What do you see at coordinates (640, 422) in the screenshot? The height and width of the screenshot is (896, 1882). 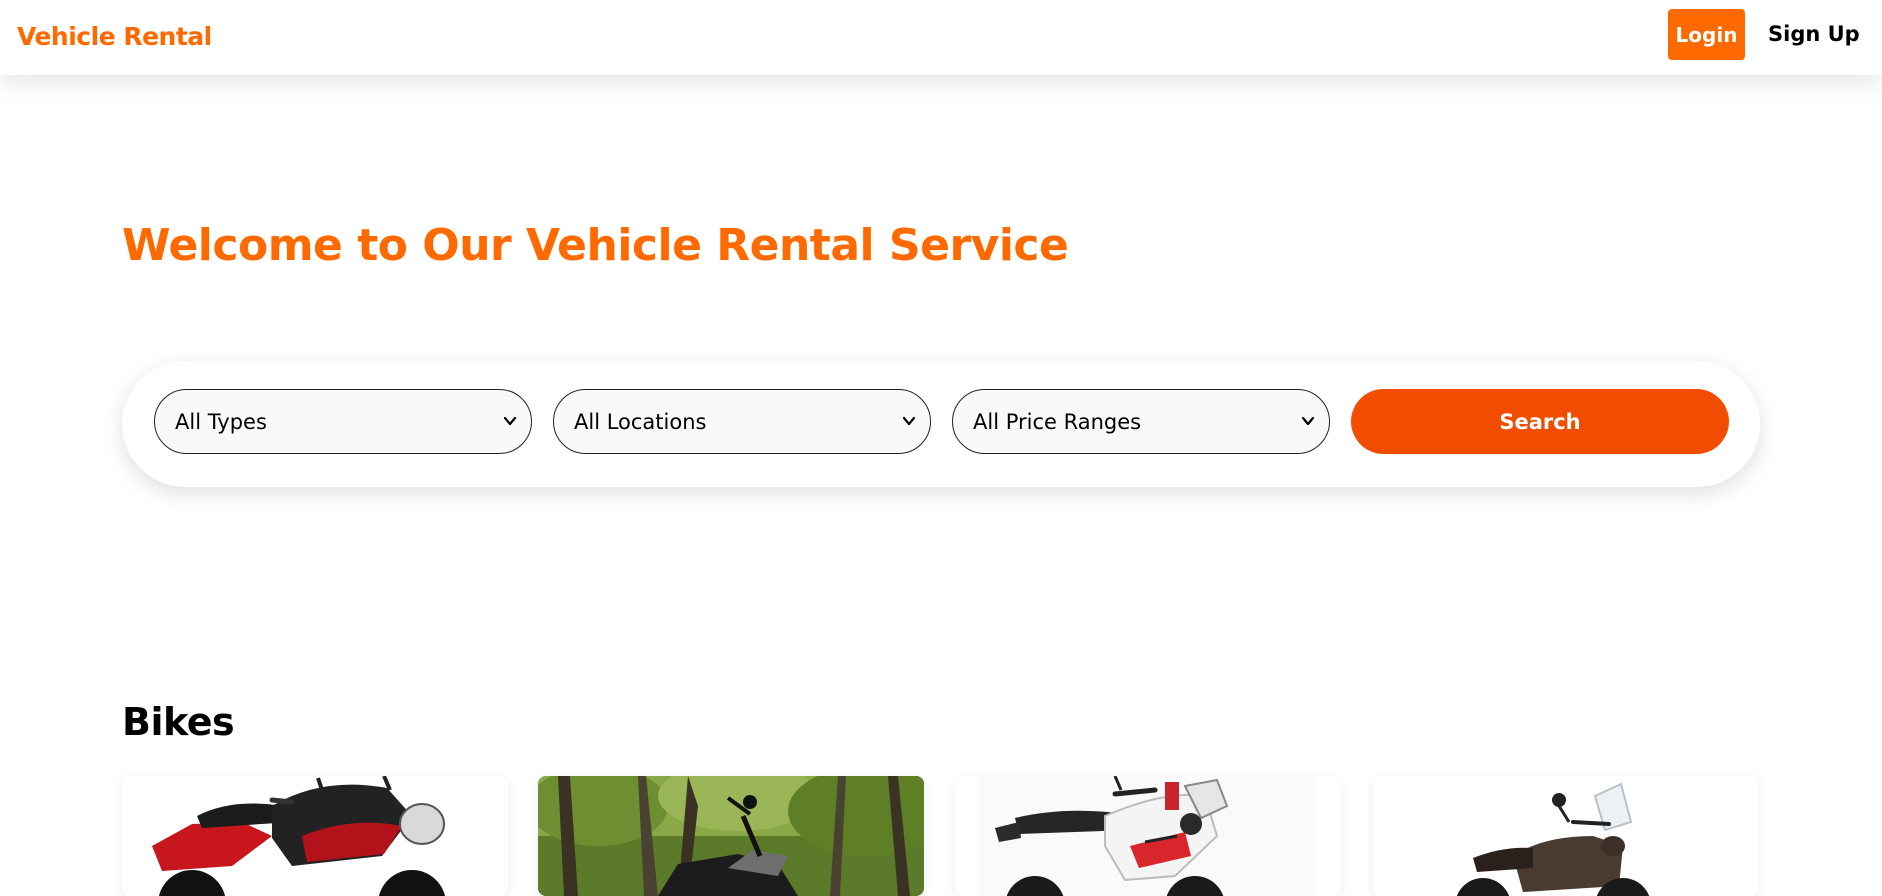 I see `location-select-value: All Locations` at bounding box center [640, 422].